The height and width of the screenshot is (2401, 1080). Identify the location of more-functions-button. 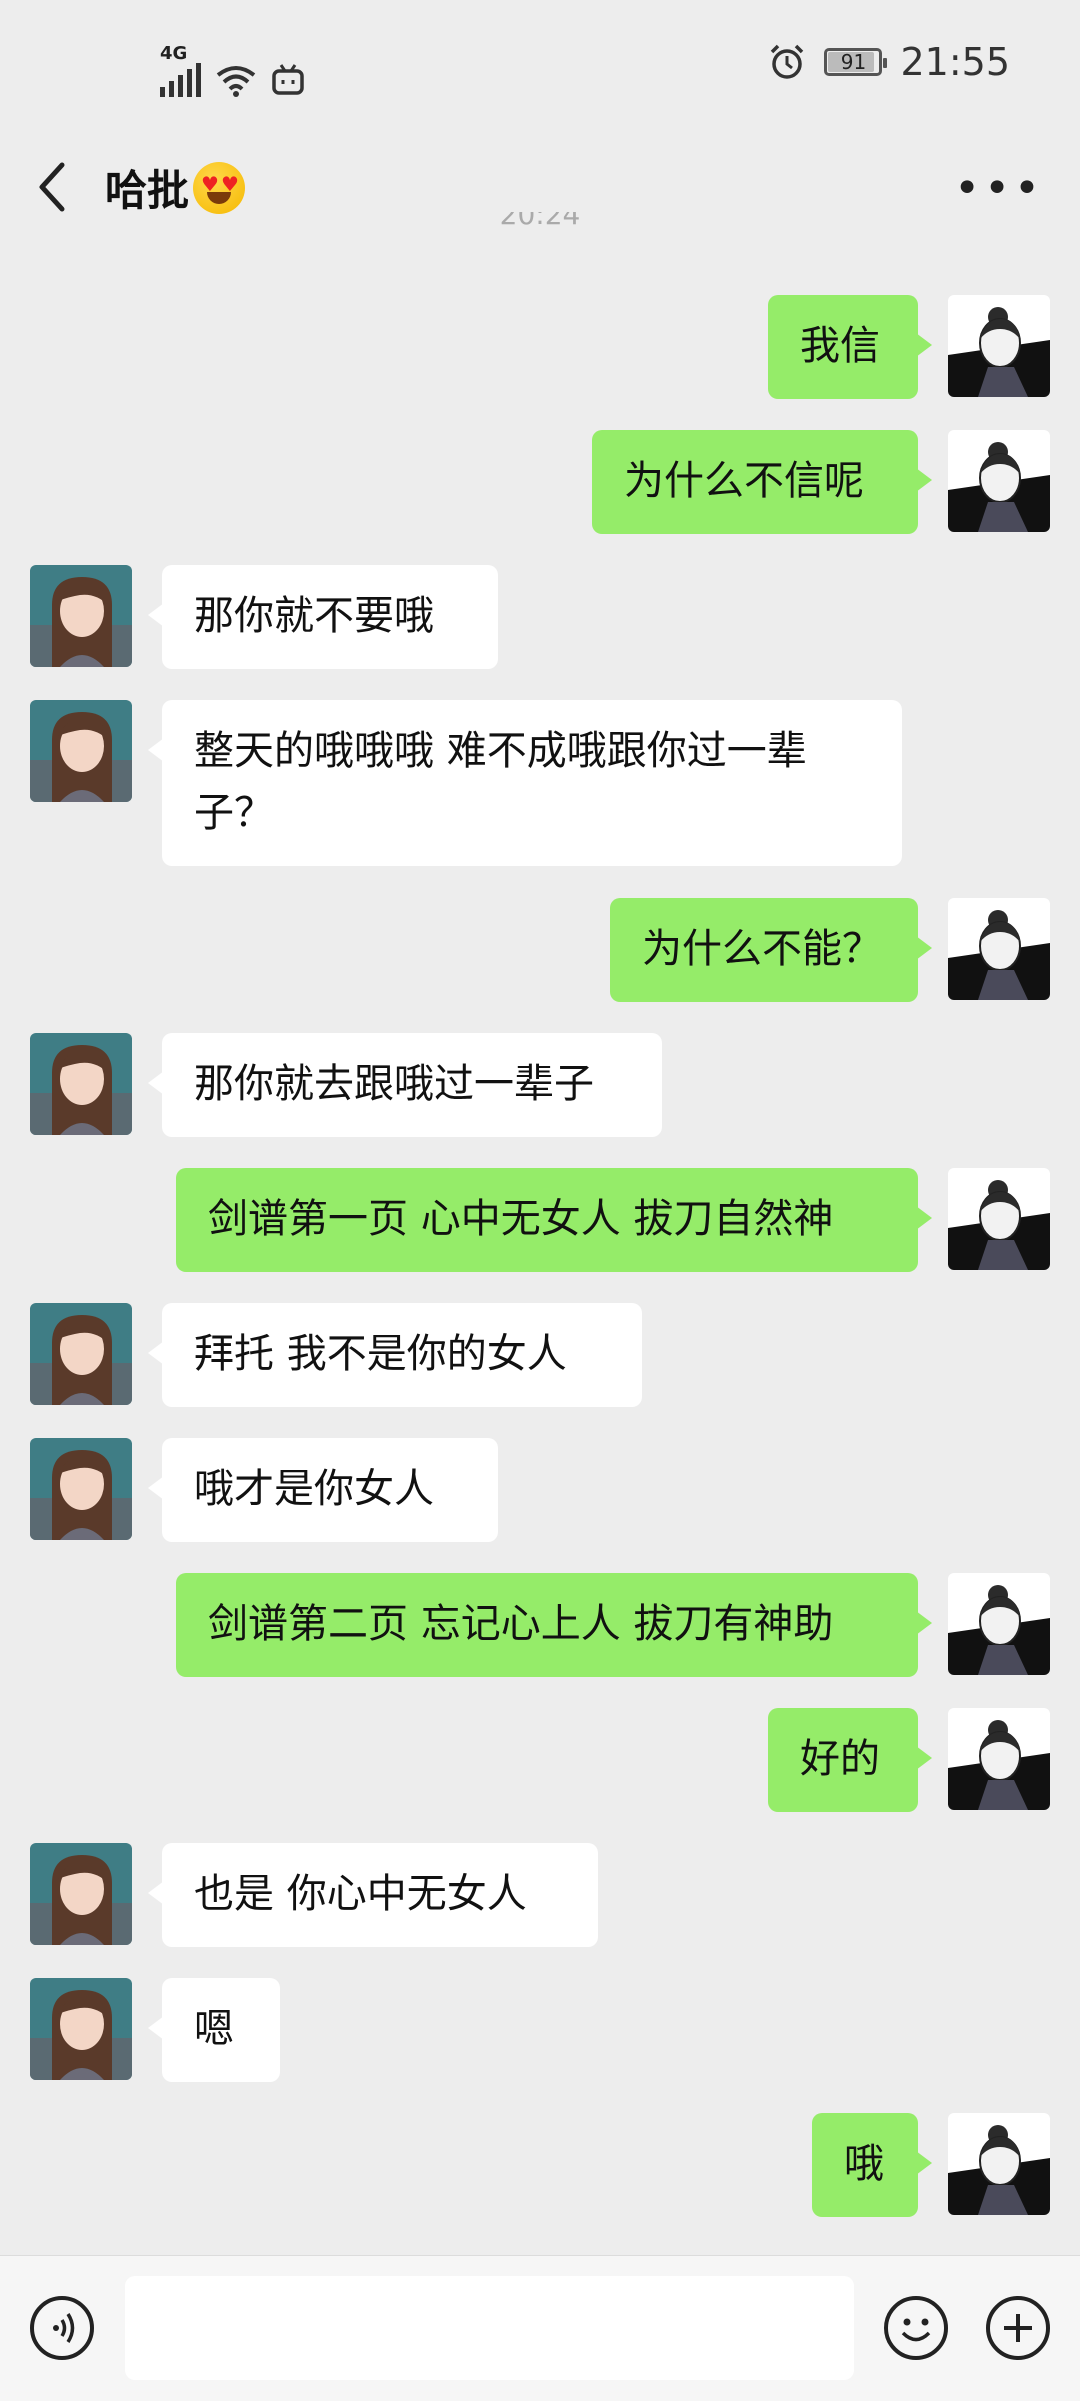
(1018, 2328).